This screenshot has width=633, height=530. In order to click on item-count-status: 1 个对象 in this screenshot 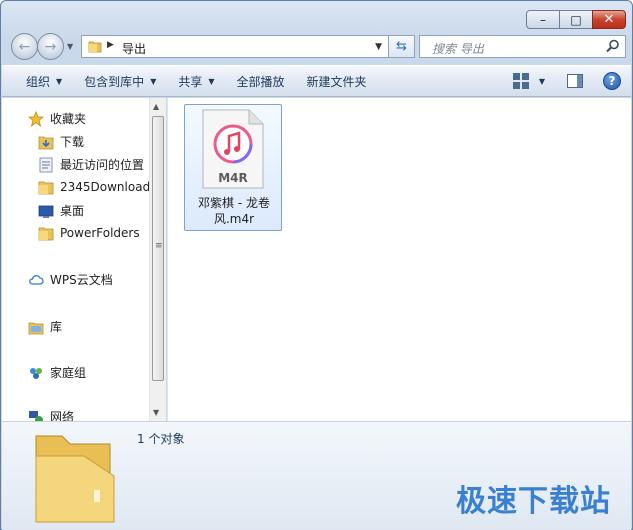, I will do `click(161, 439)`.